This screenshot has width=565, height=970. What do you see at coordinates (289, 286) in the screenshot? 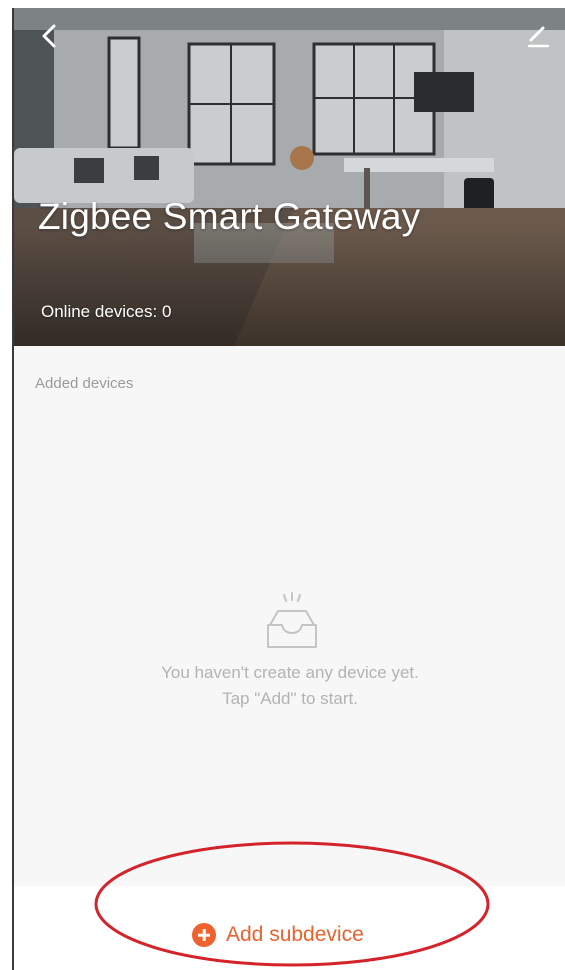
I see `header-gradient` at bounding box center [289, 286].